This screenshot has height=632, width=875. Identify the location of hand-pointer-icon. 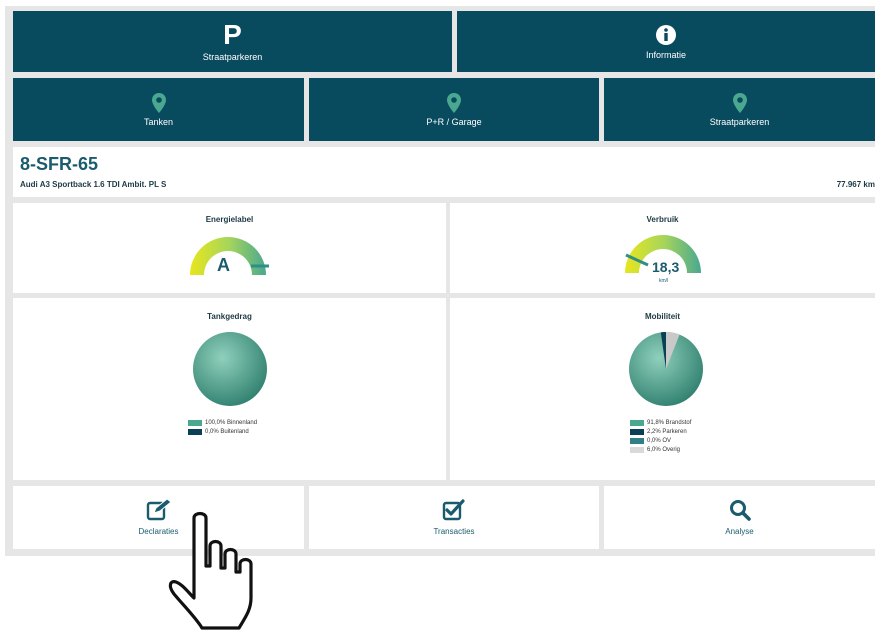
(210, 570).